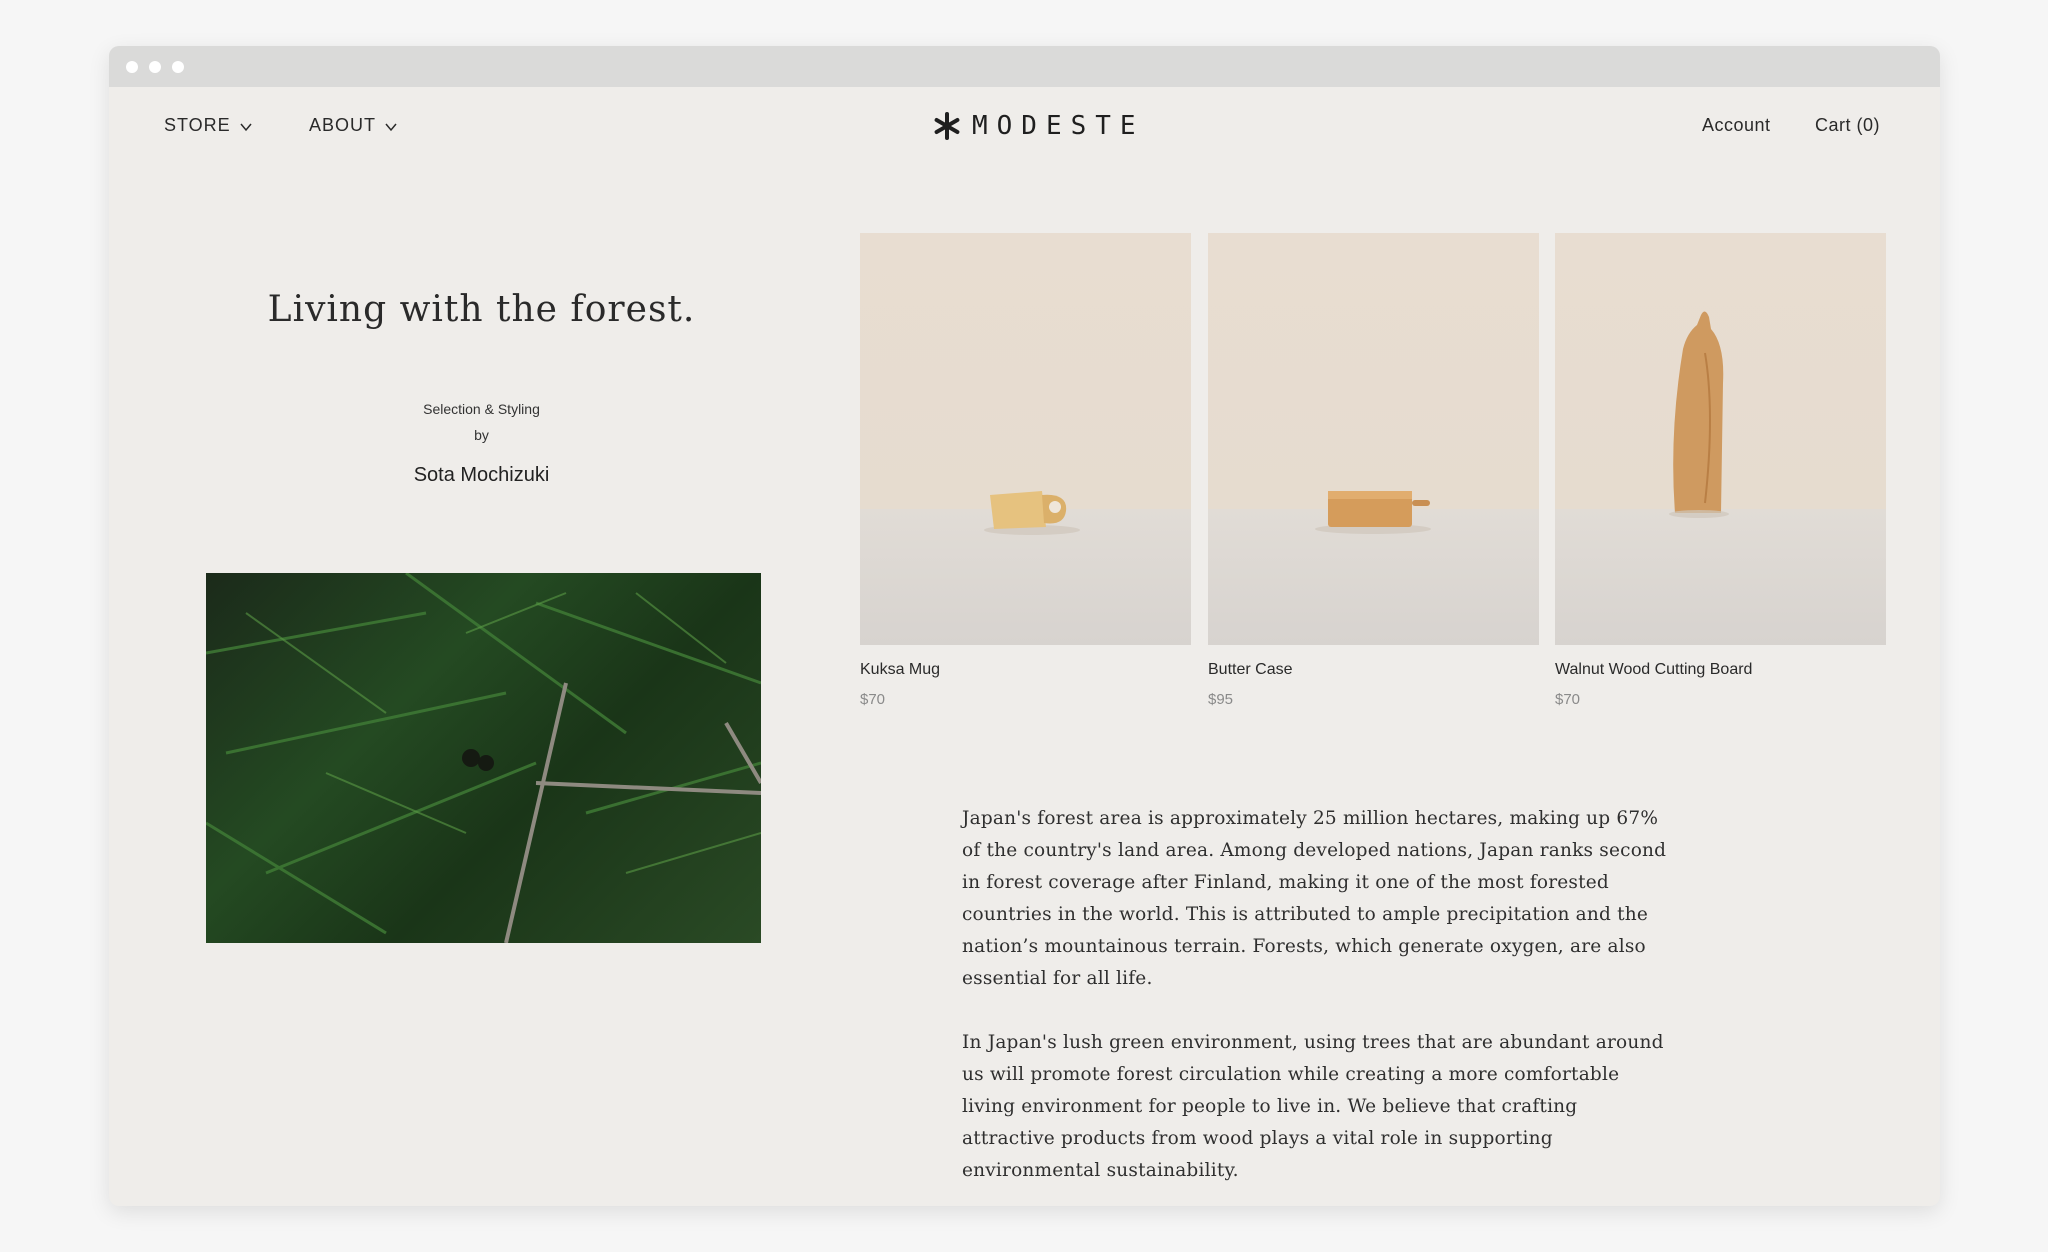  I want to click on forest-photo, so click(484, 757).